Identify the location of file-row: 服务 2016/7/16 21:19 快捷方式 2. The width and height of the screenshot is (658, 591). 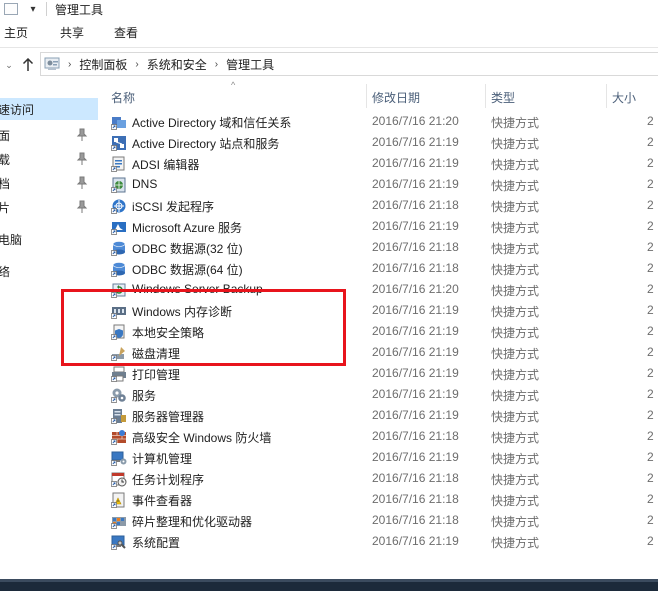
(381, 394).